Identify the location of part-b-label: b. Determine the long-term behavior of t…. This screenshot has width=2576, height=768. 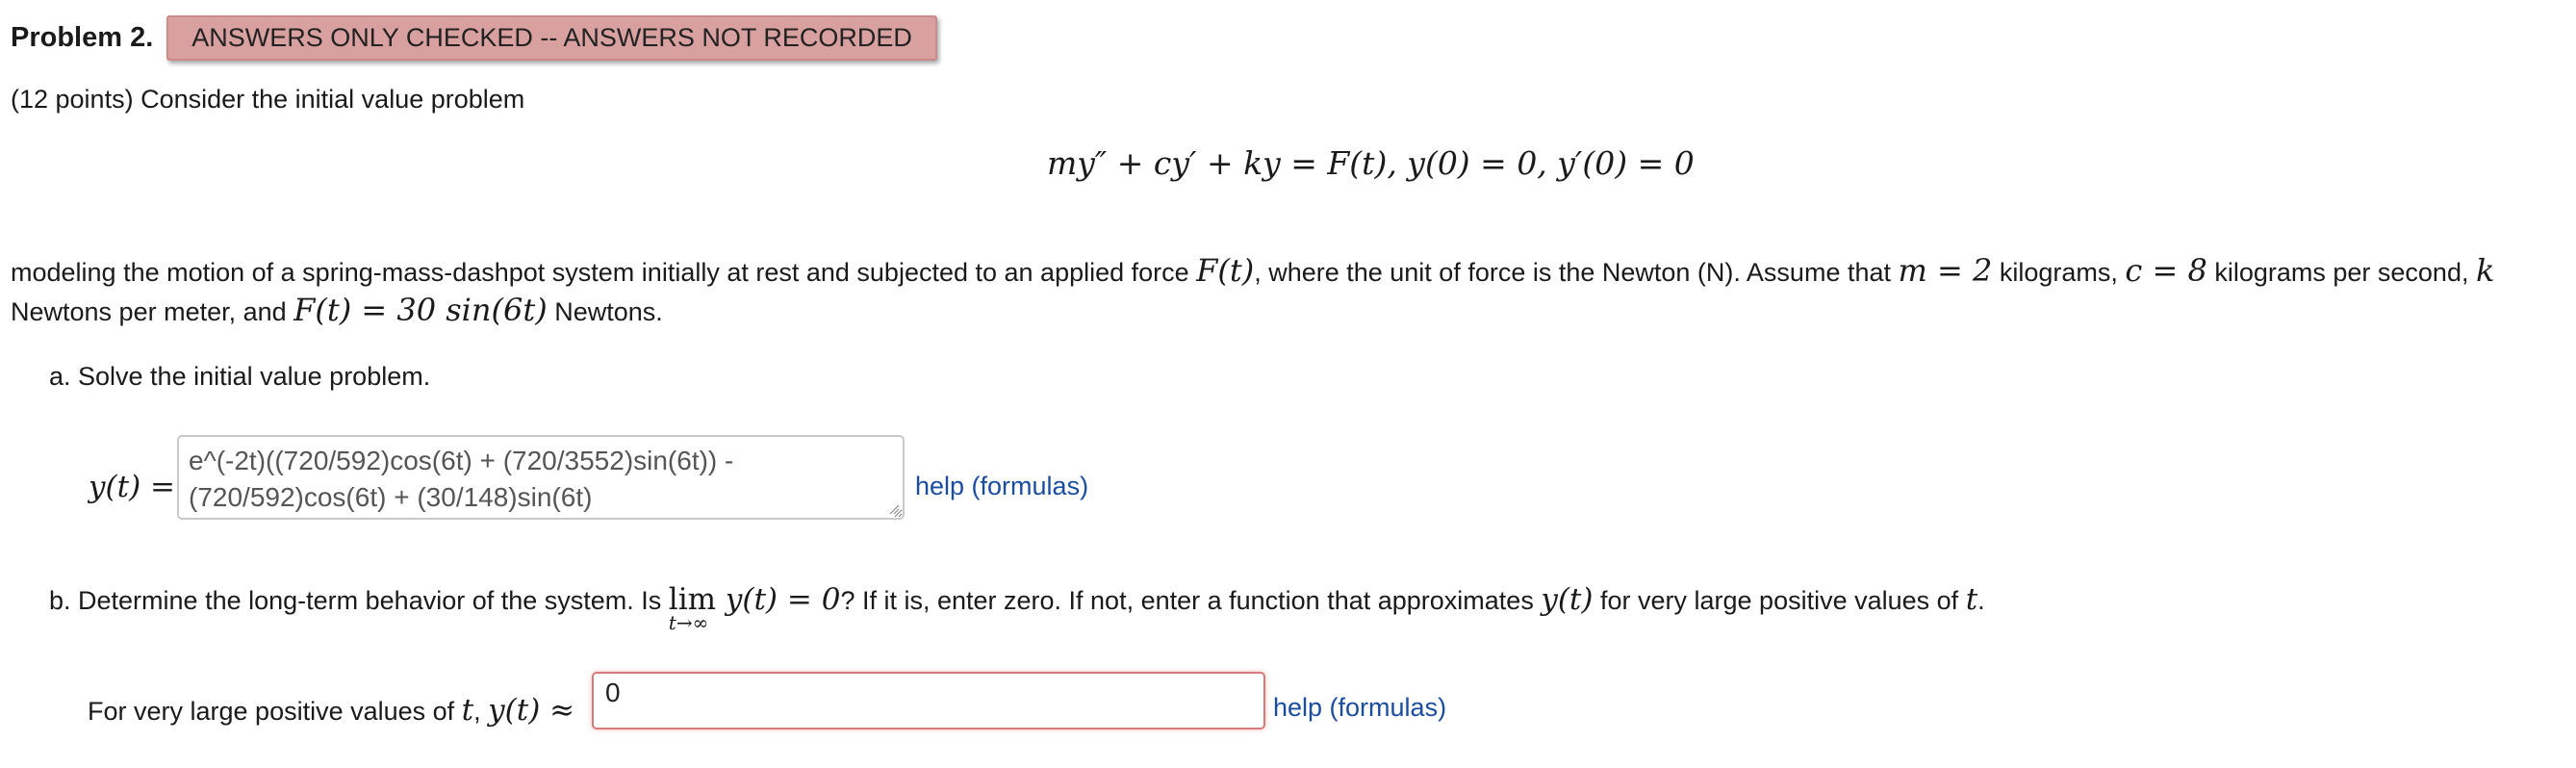
(1017, 608).